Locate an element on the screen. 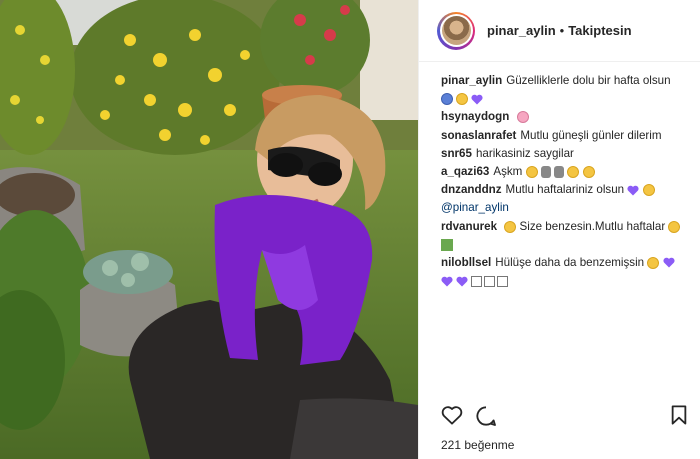 The image size is (700, 459). comment-username: hsynaydogn is located at coordinates (475, 116).